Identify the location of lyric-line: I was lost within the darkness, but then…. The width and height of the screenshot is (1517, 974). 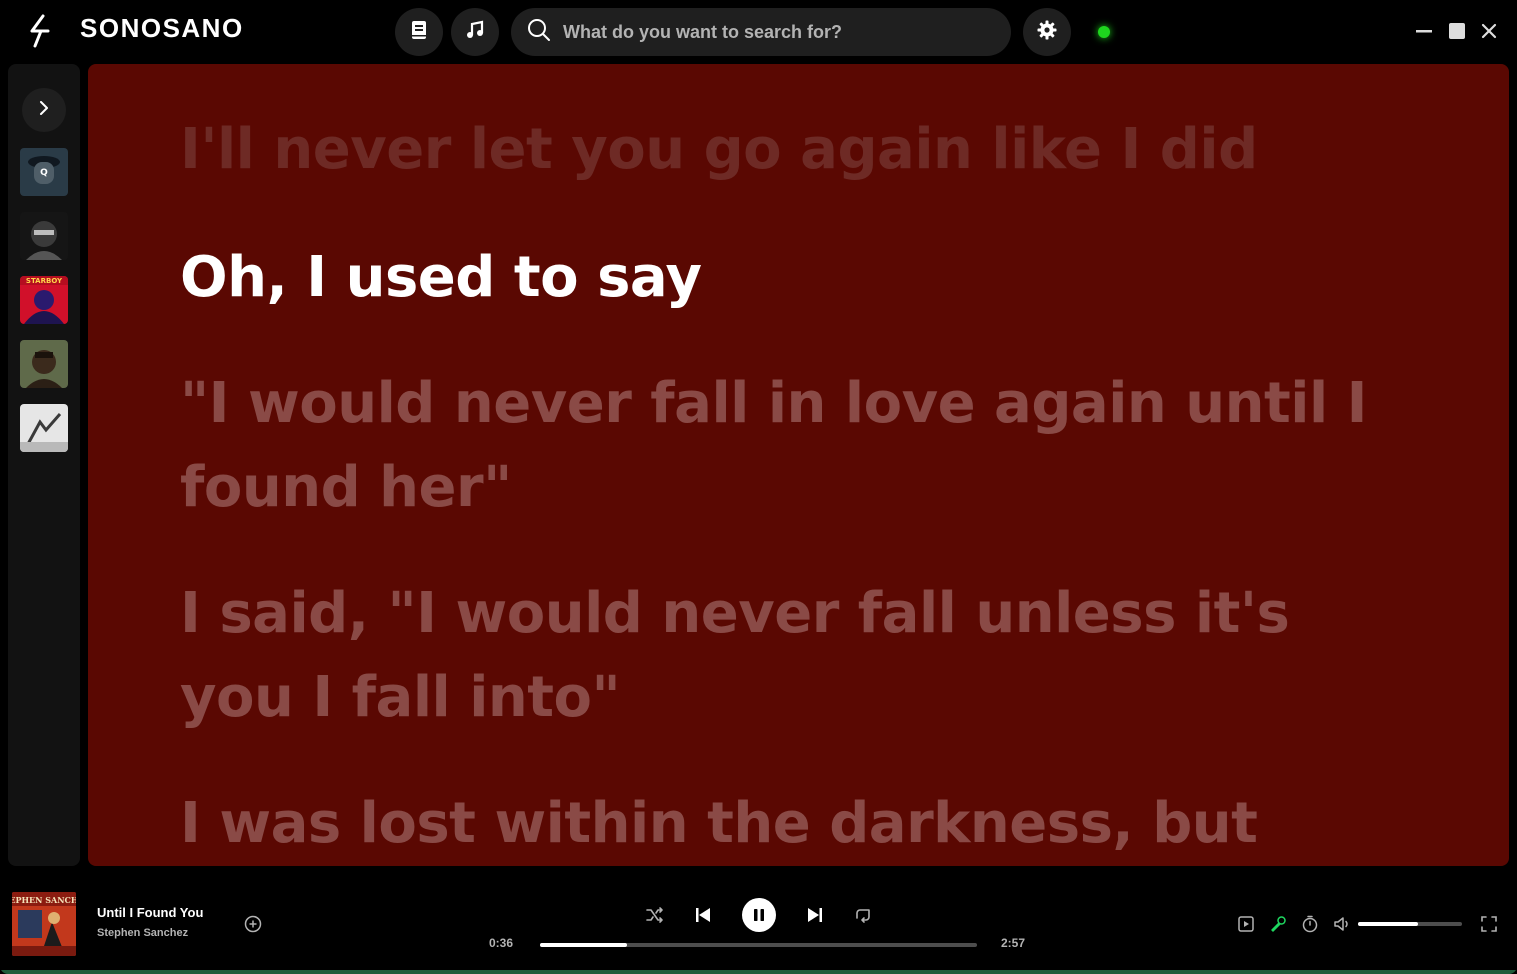
(790, 824).